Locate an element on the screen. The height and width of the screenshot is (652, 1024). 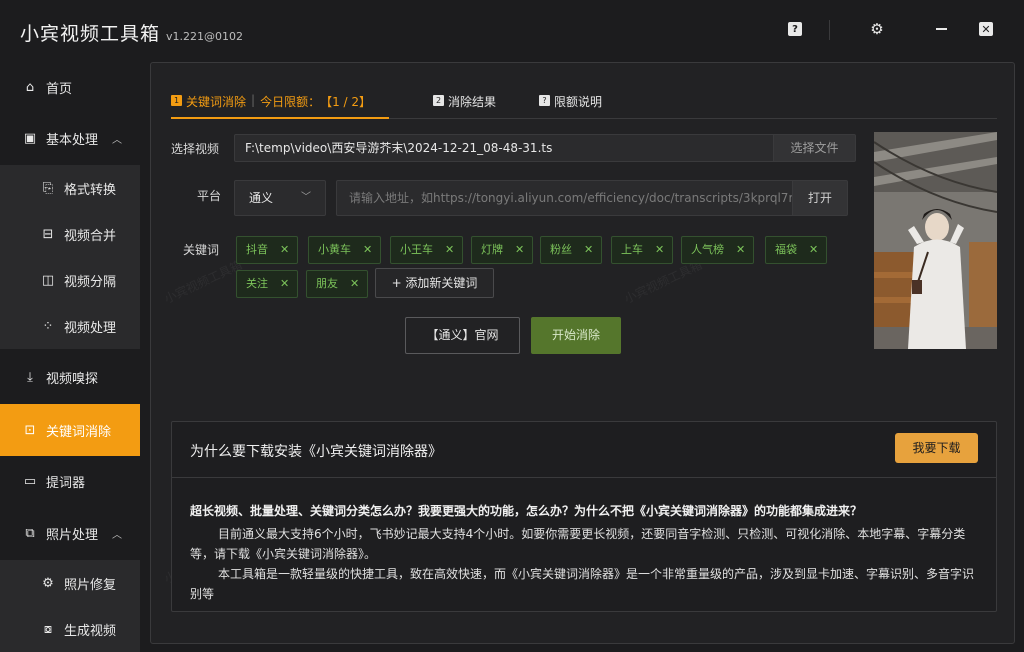
video-icon: ▣ is located at coordinates (30, 138).